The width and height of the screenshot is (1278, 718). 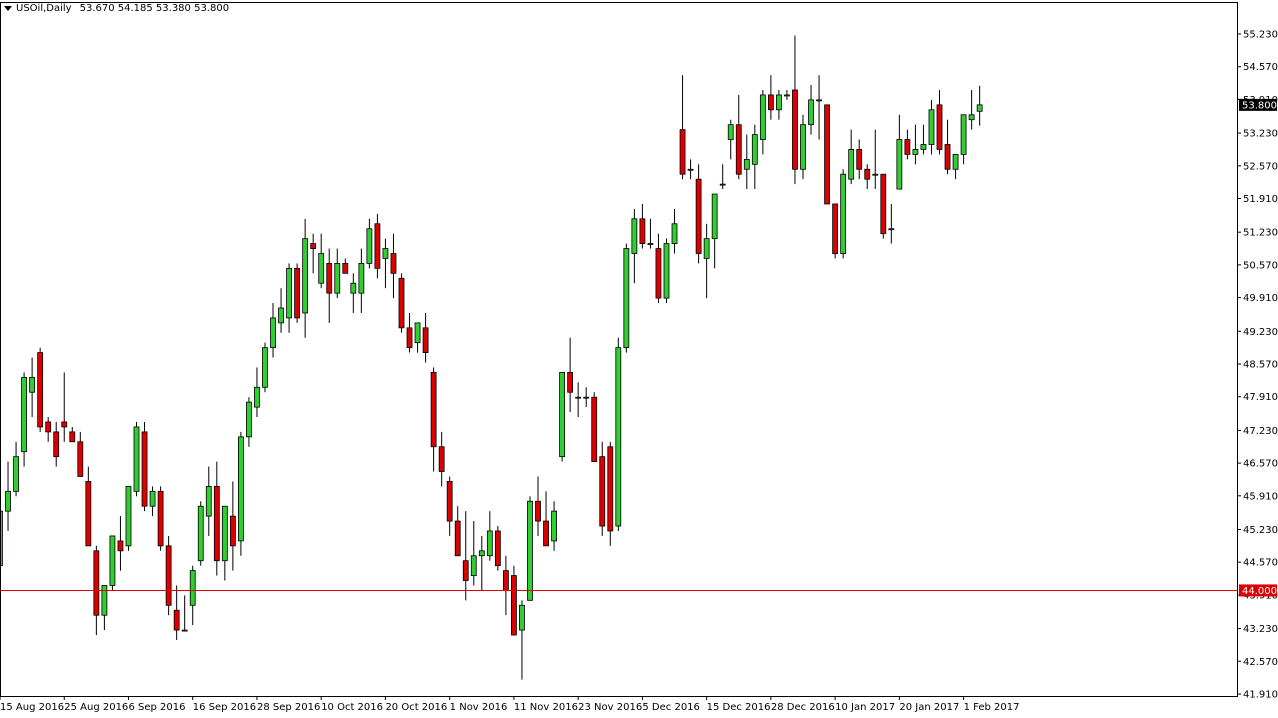 What do you see at coordinates (1260, 695) in the screenshot?
I see `y-tick-label: 41.910` at bounding box center [1260, 695].